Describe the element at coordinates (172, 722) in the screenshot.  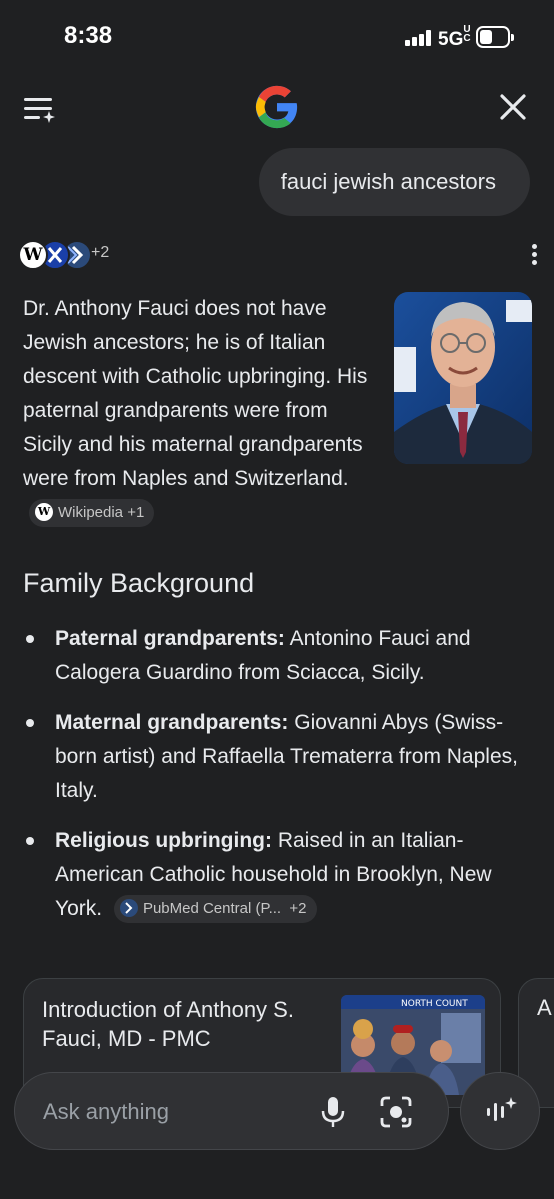
I see `item-label: Maternal grandparents:` at that location.